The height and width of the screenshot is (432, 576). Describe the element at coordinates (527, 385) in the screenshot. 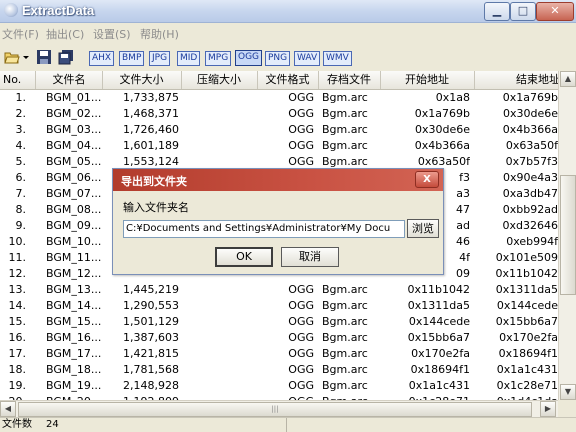

I see `row-end-address: 0x1c28e71` at that location.